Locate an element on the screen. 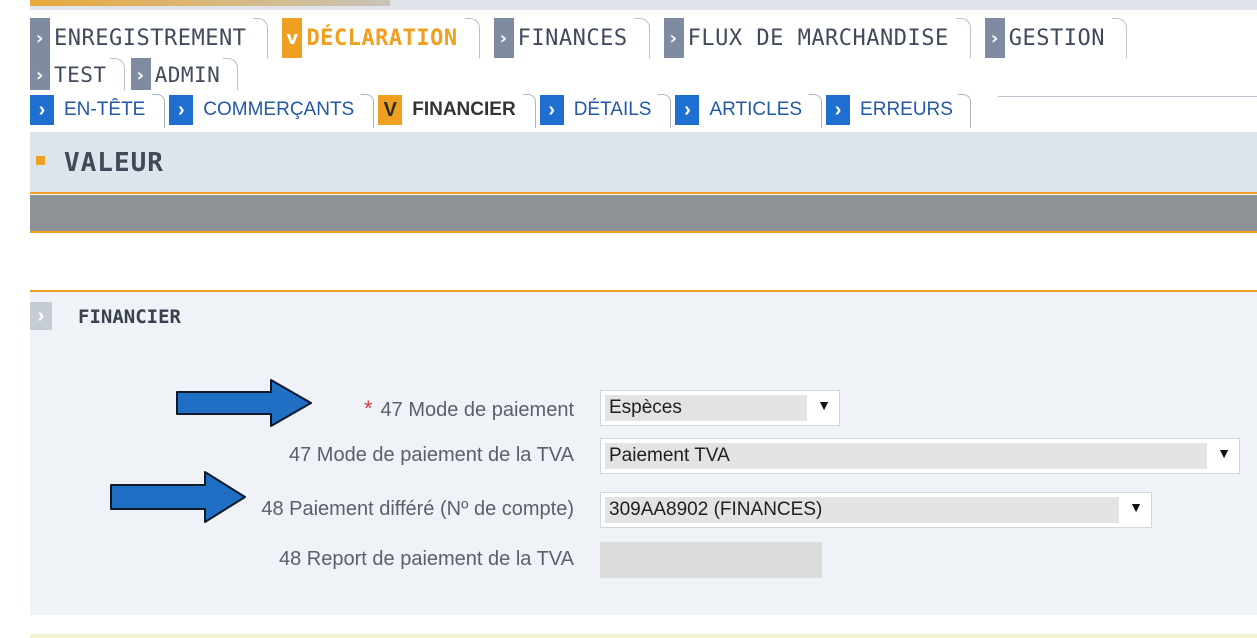 The image size is (1257, 638). tab-label: GESTION is located at coordinates (1056, 38).